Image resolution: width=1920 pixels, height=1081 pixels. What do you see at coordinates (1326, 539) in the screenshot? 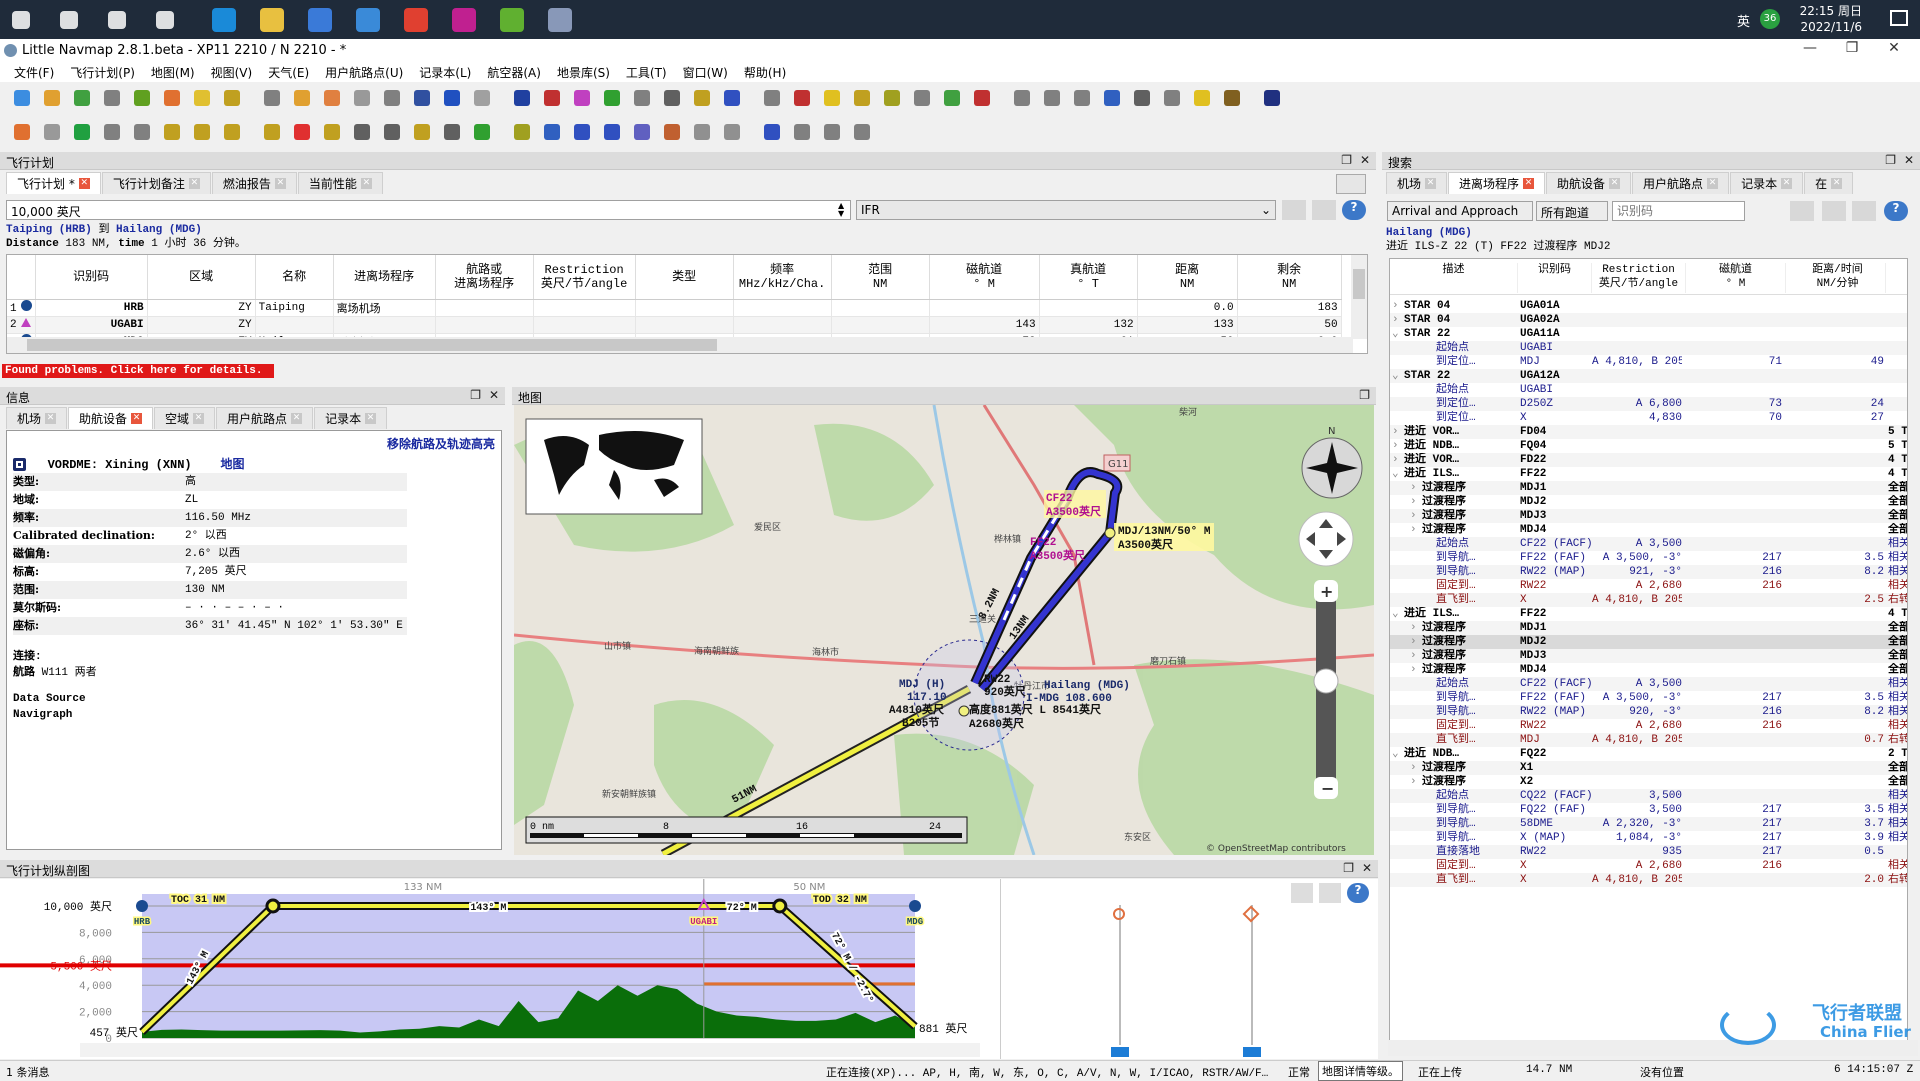
I see `pan-control` at bounding box center [1326, 539].